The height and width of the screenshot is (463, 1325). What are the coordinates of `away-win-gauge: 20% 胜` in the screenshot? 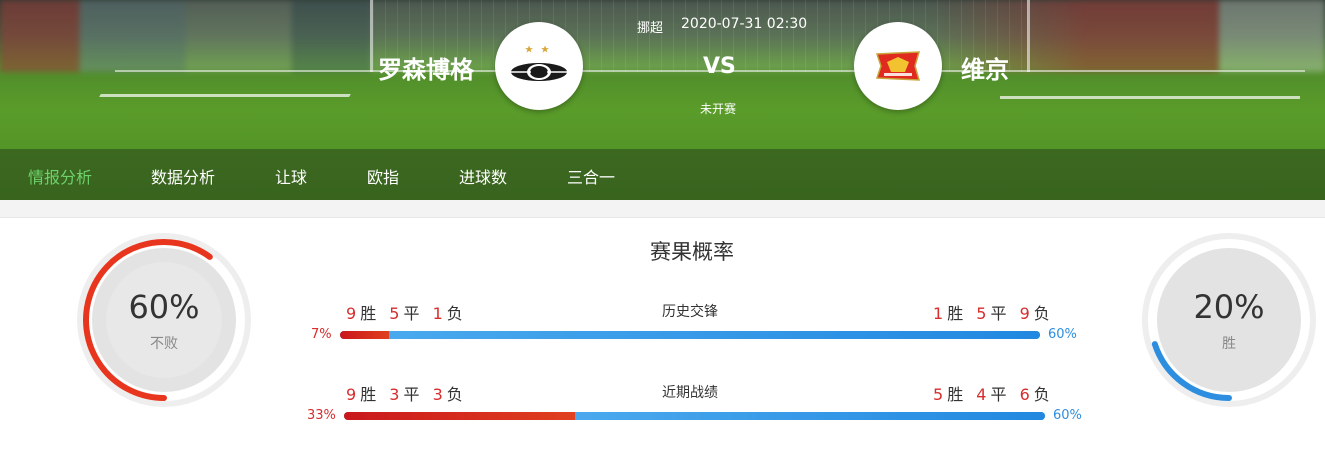 It's located at (1229, 320).